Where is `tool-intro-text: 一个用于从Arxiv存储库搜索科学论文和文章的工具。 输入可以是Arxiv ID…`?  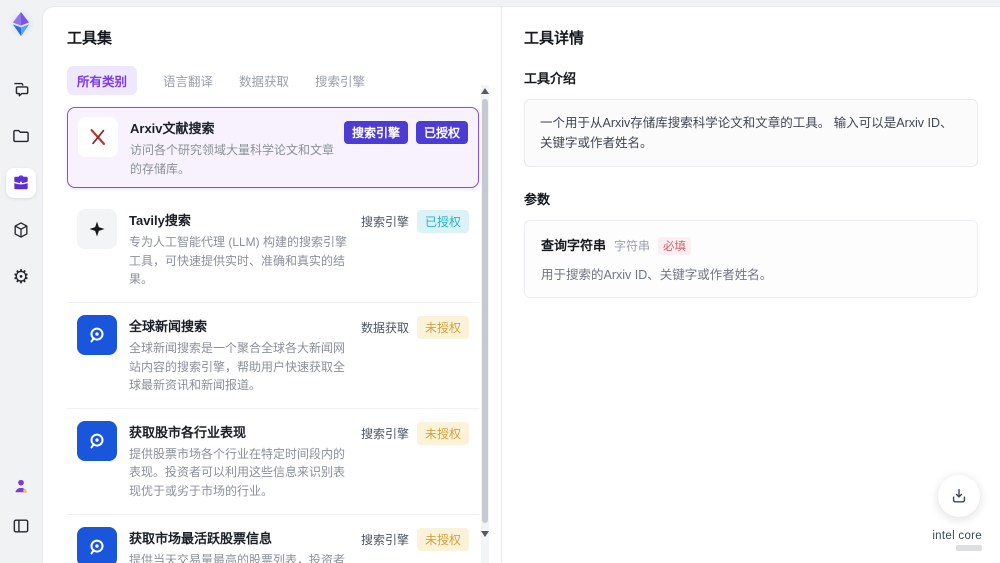
tool-intro-text: 一个用于从Arxiv存储库搜索科学论文和文章的工具。 输入可以是Arxiv ID… is located at coordinates (751, 133).